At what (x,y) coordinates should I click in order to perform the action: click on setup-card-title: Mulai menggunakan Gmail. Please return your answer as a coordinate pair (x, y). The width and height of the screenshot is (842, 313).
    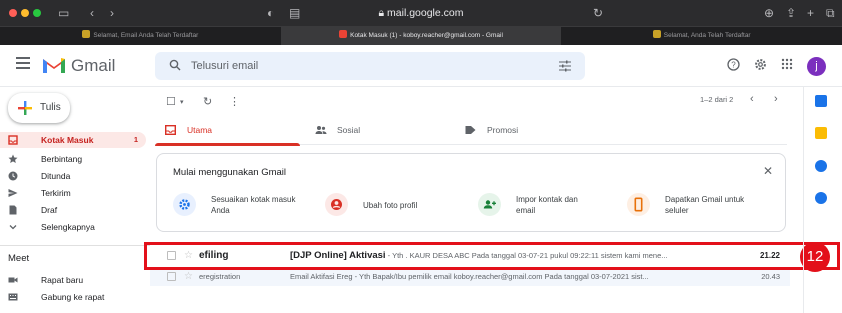
    Looking at the image, I should click on (230, 172).